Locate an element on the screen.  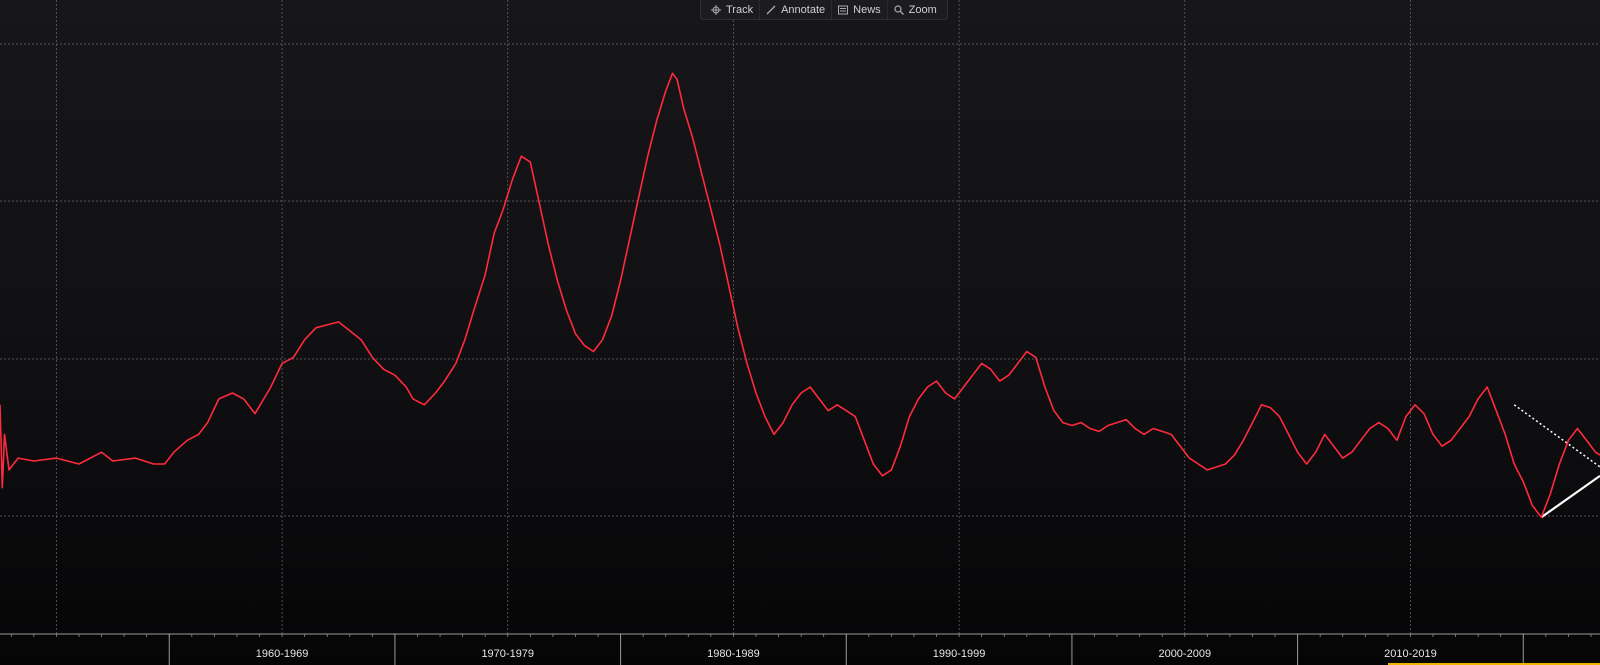
zoom-button: Zoom is located at coordinates (915, 9).